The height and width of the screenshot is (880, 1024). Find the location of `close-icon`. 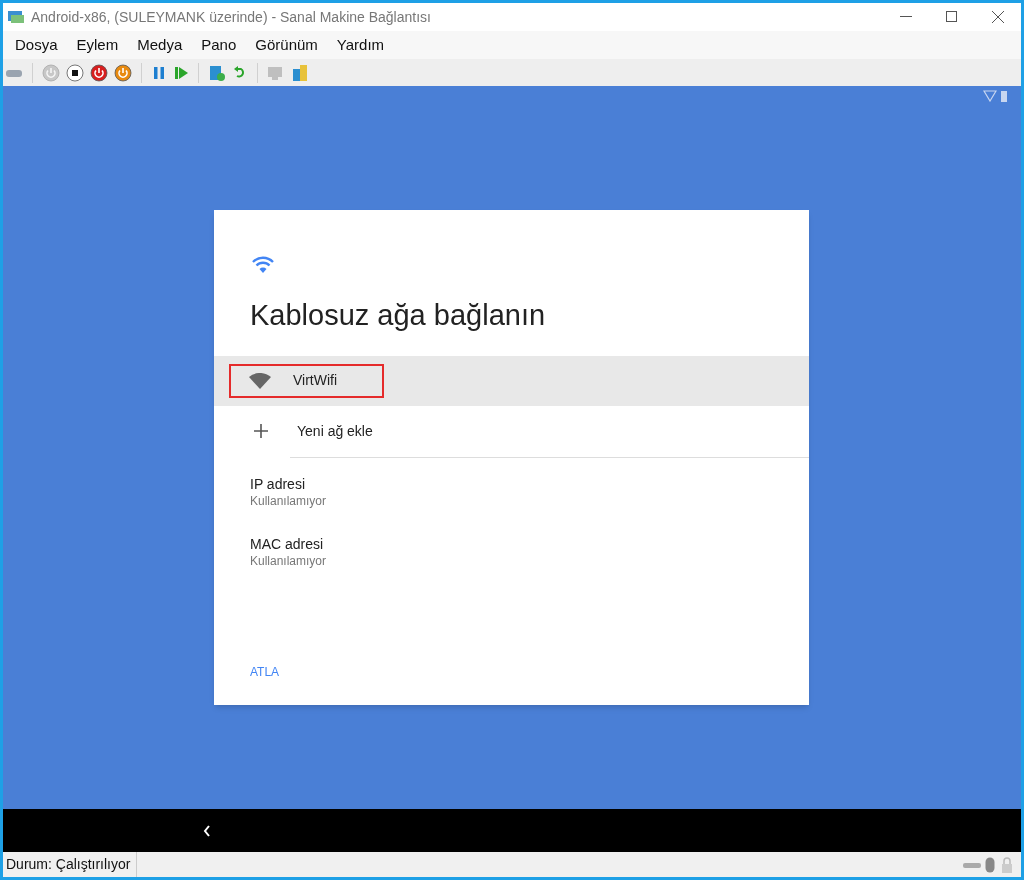

close-icon is located at coordinates (998, 17).